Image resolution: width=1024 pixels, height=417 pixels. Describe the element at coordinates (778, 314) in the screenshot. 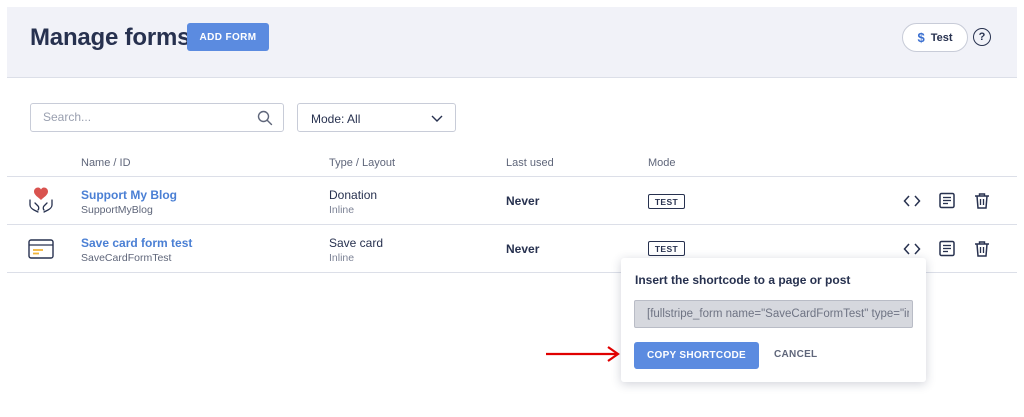

I see `shortcode-input` at that location.